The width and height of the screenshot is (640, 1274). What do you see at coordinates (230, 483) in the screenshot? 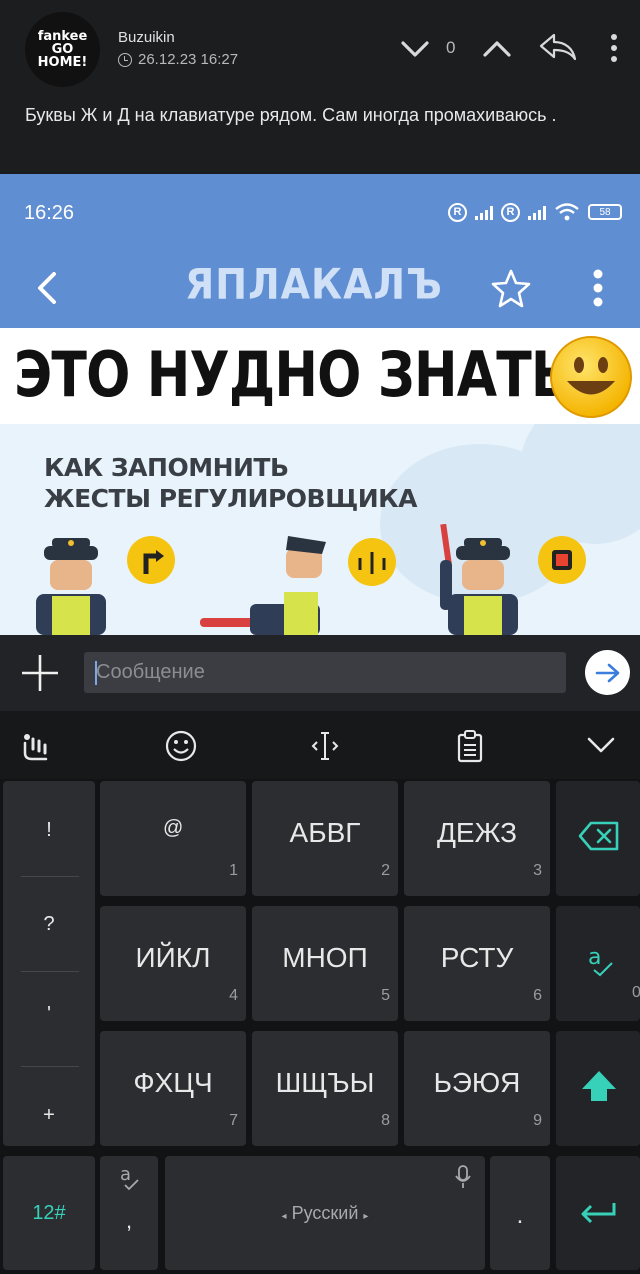
I see `illustration-title: КАК ЗАПОМНИТЬ ЖЕСТЫ РЕГУЛИРОВЩИКА` at bounding box center [230, 483].